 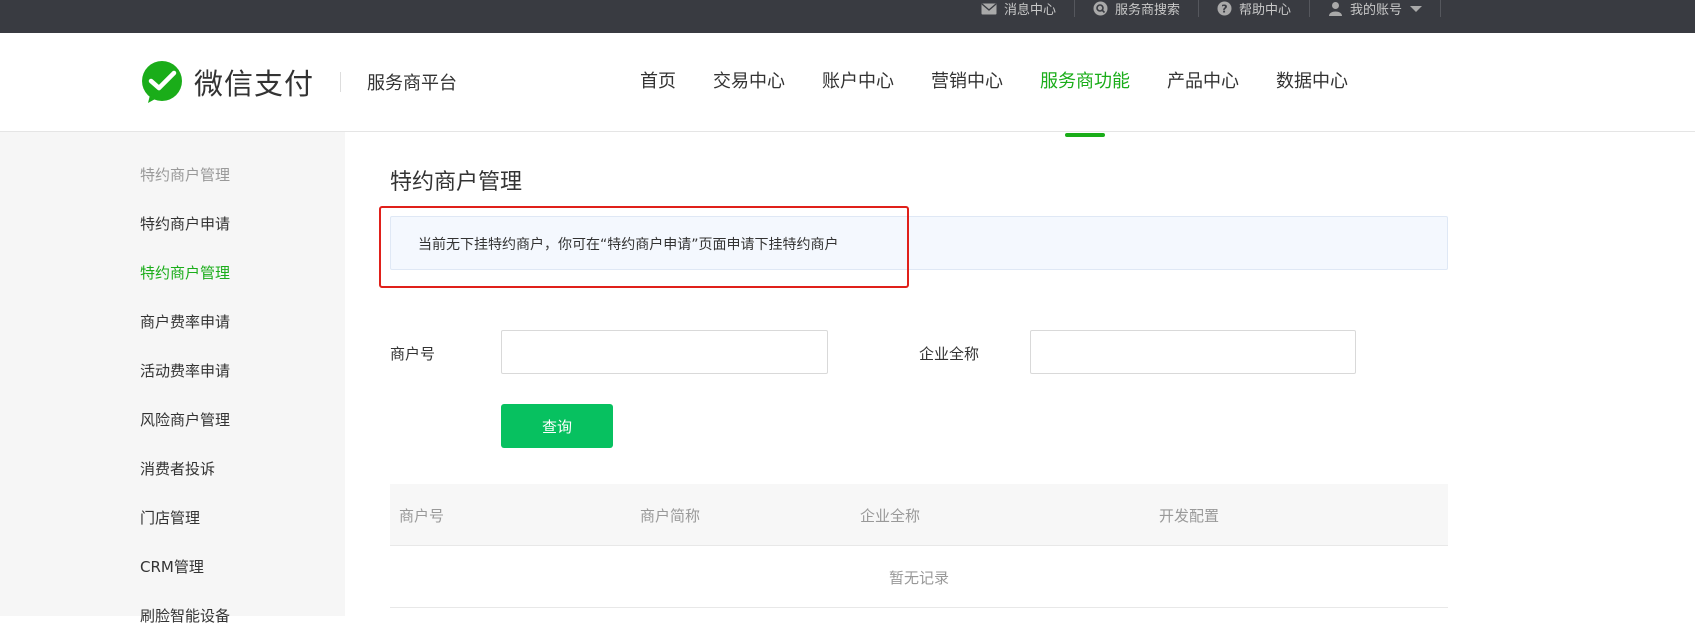 What do you see at coordinates (185, 419) in the screenshot?
I see `sidebar-item-risk-merchants: 风险商户管理` at bounding box center [185, 419].